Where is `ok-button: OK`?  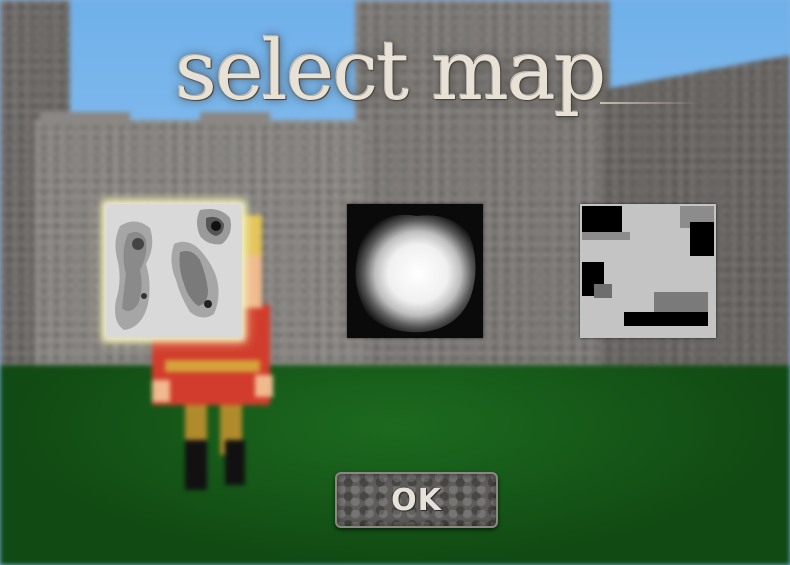
ok-button: OK is located at coordinates (416, 500).